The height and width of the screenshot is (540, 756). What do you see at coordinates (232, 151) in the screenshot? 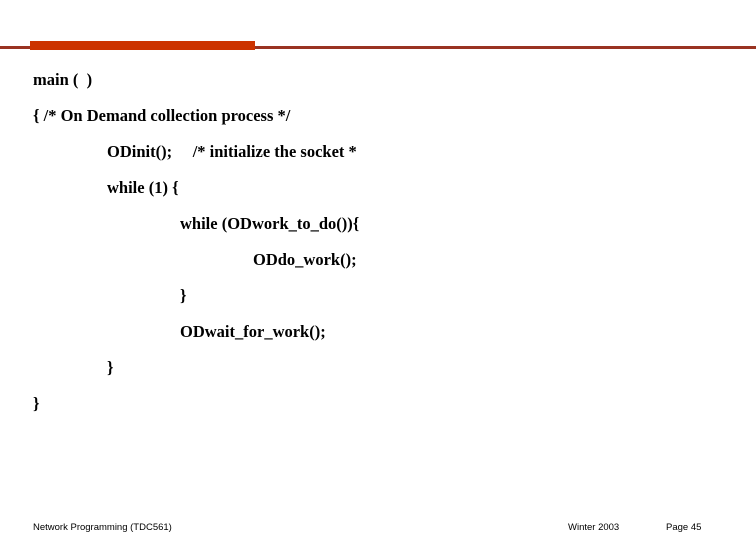
I see `code-line: ODinit(); /* initialize the socket *` at bounding box center [232, 151].